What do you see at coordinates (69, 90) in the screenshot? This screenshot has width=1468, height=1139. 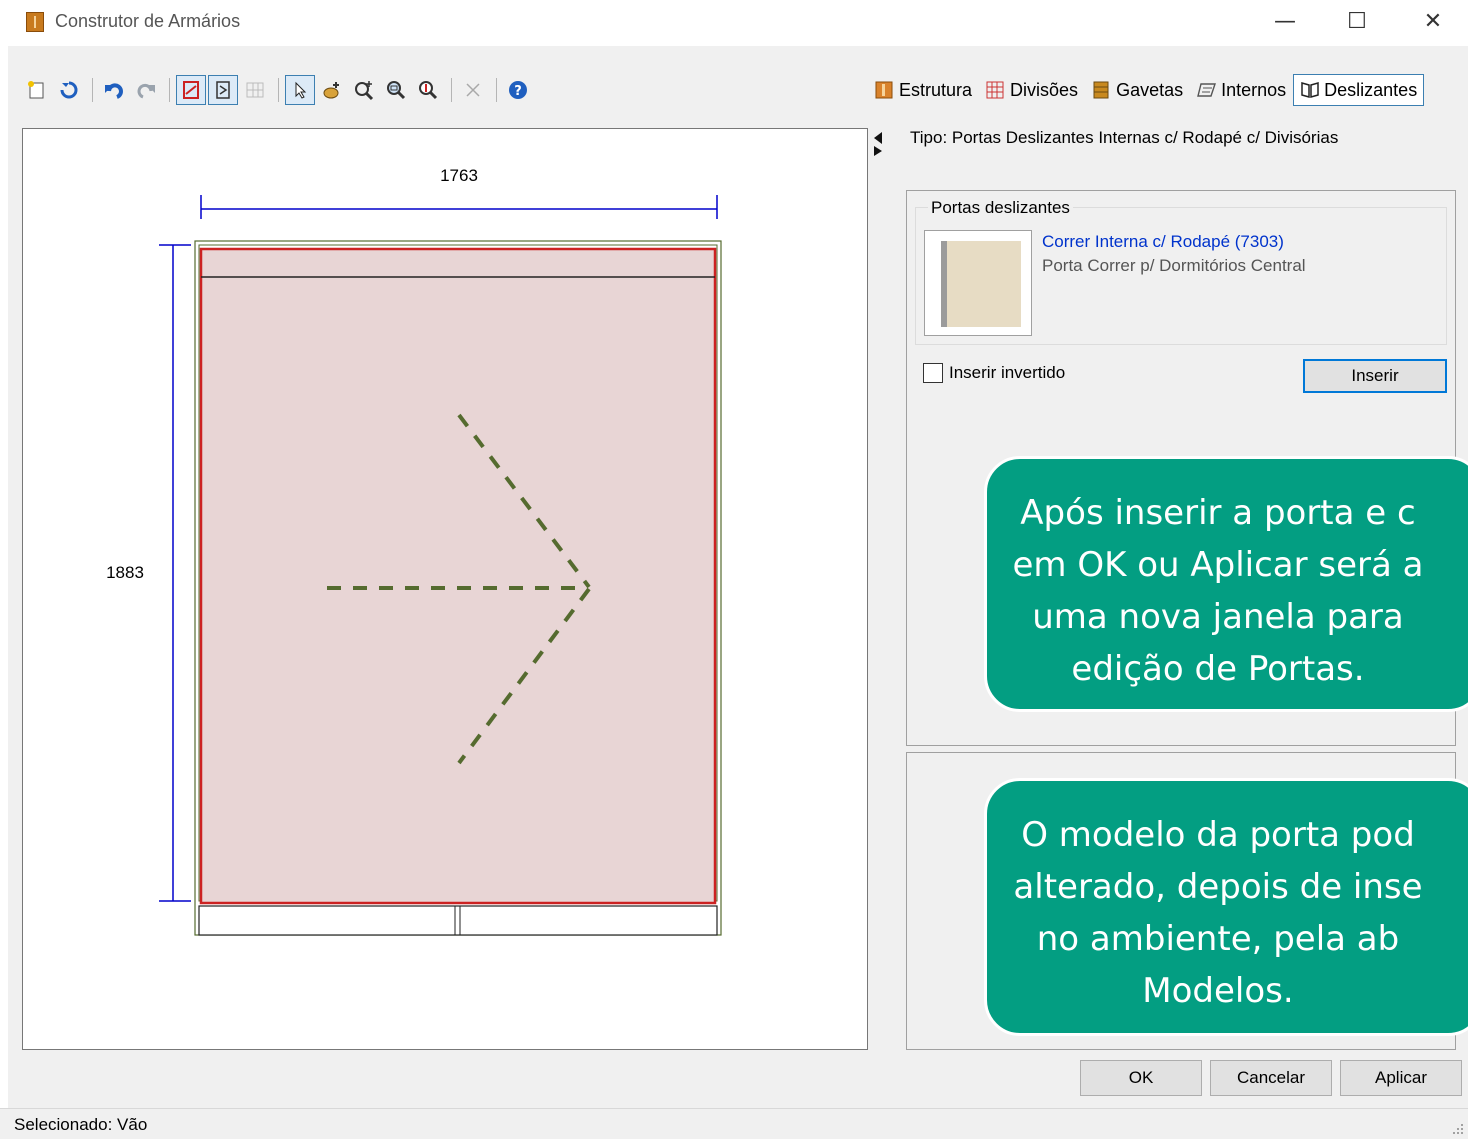 I see `refresh-icon` at bounding box center [69, 90].